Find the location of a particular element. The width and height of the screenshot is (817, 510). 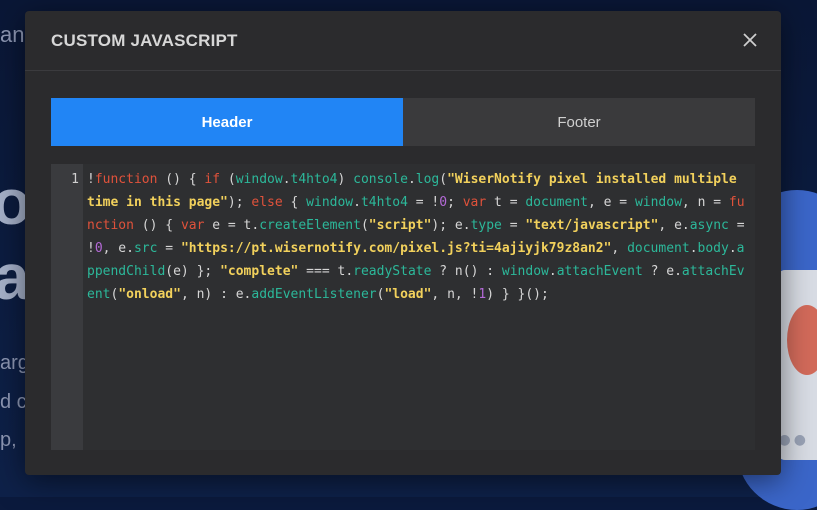

background-text-fragment: p, is located at coordinates (8, 440).